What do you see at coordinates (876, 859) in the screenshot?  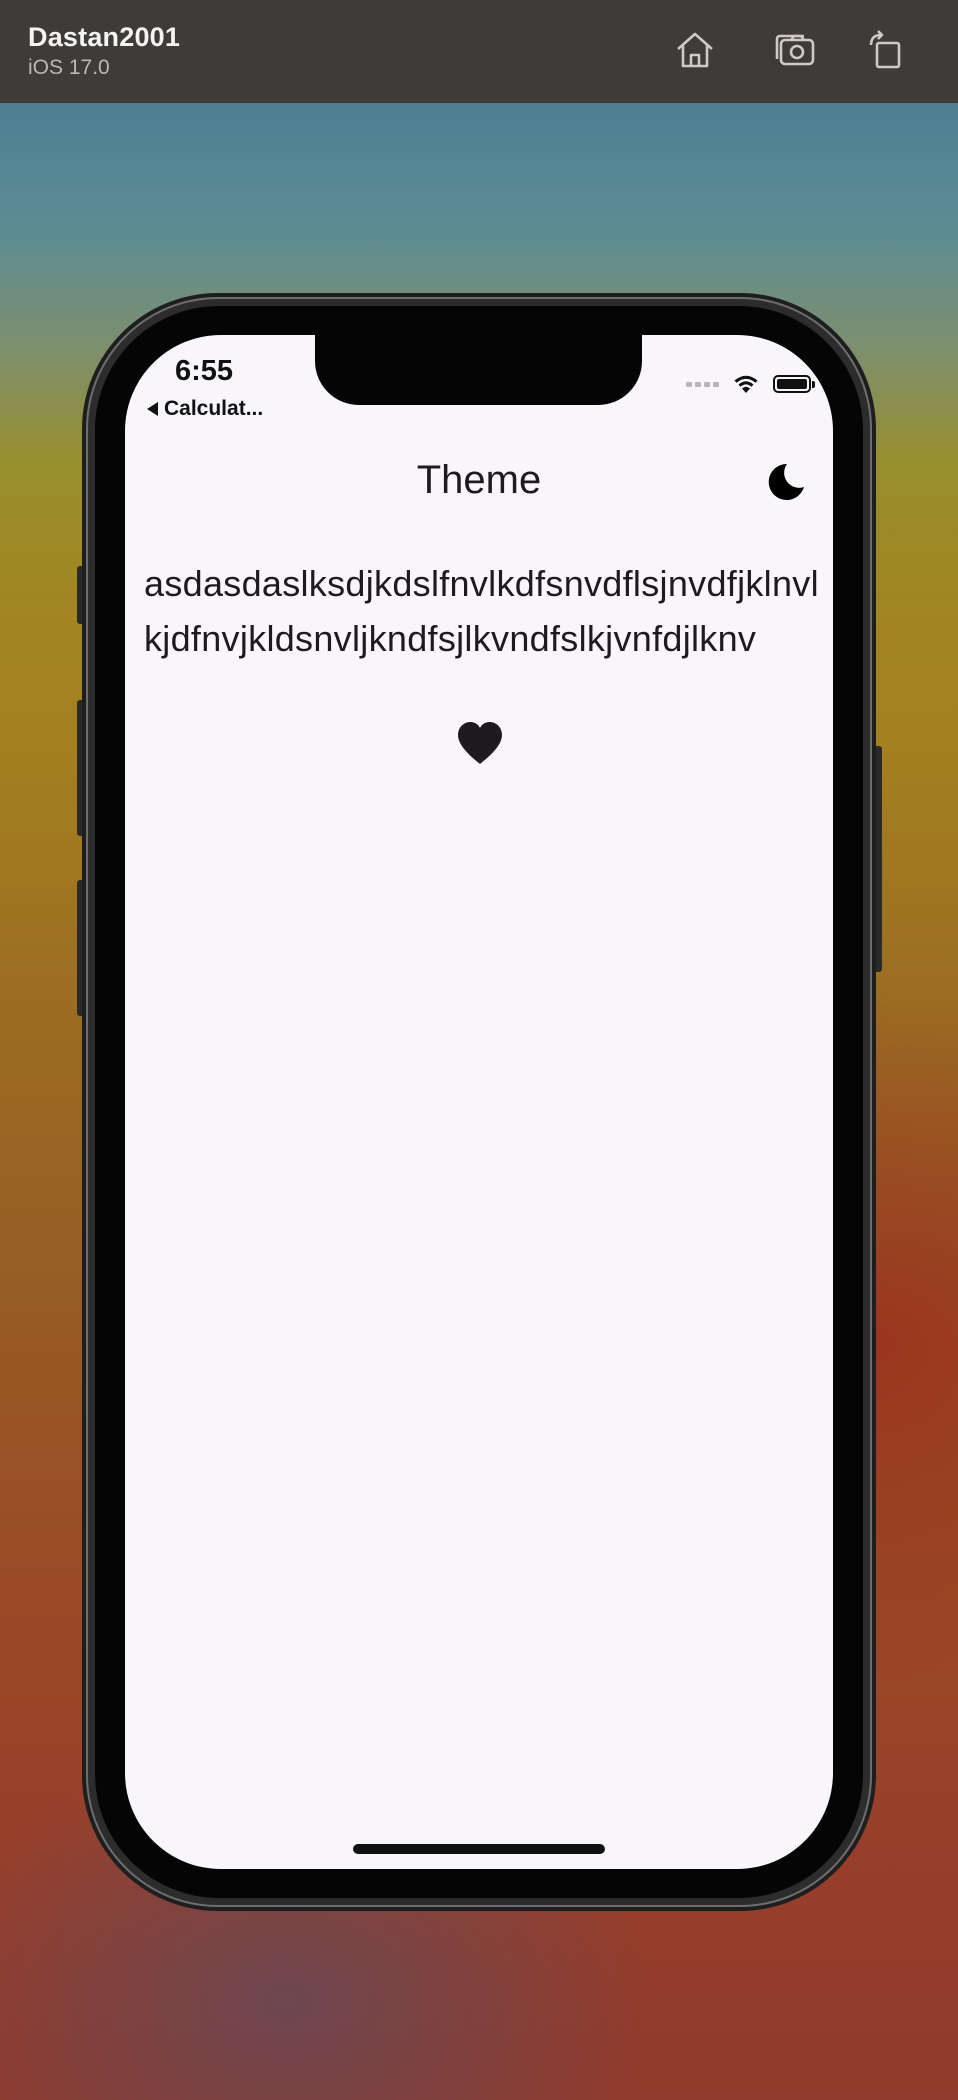 I see `power-button` at bounding box center [876, 859].